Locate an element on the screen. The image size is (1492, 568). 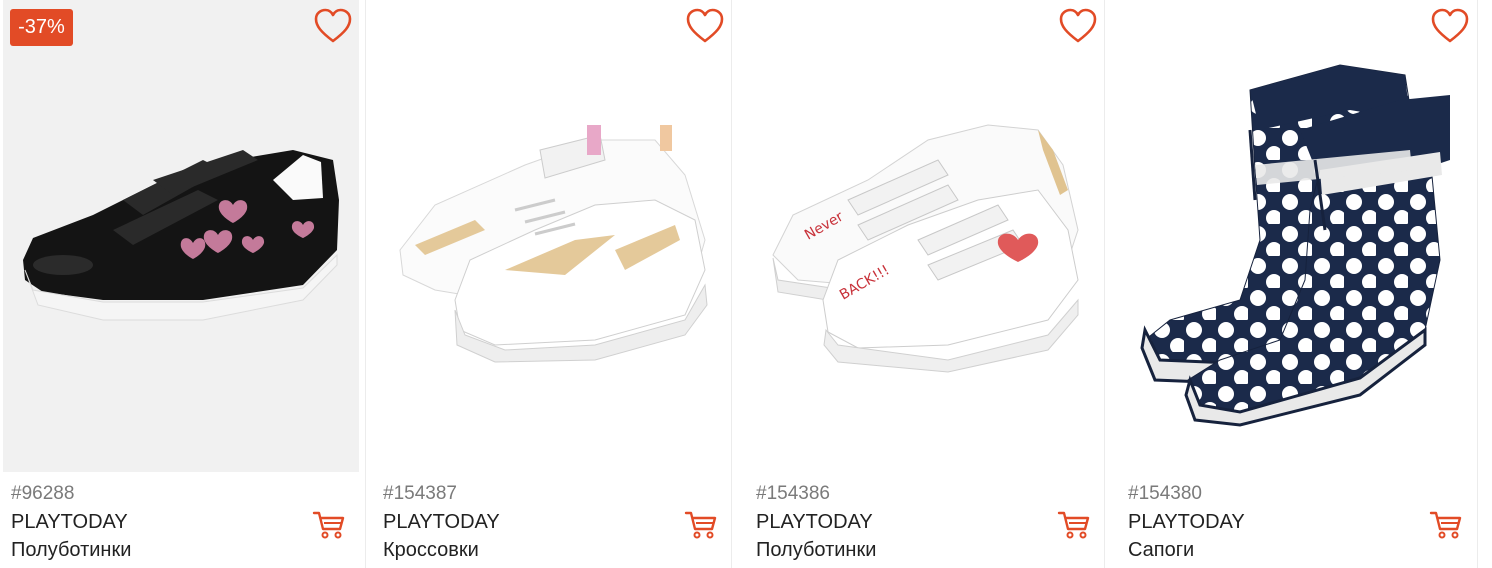
product-sku: #154380 is located at coordinates (1165, 493).